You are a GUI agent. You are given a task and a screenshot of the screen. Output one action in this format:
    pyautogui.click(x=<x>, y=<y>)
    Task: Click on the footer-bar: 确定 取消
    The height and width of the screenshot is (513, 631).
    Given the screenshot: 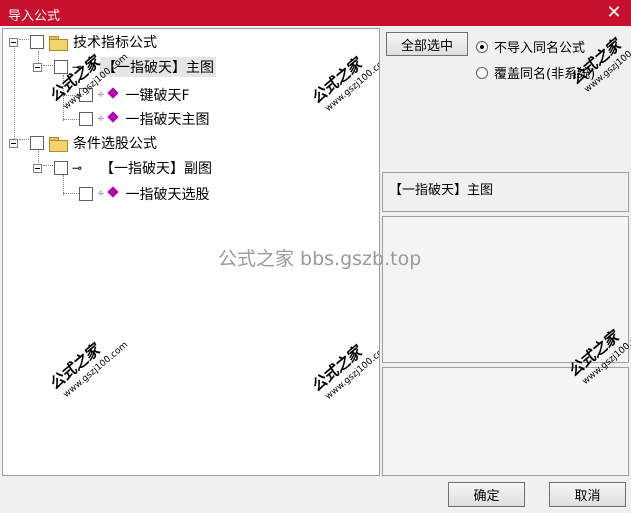 What is the action you would take?
    pyautogui.click(x=315, y=494)
    